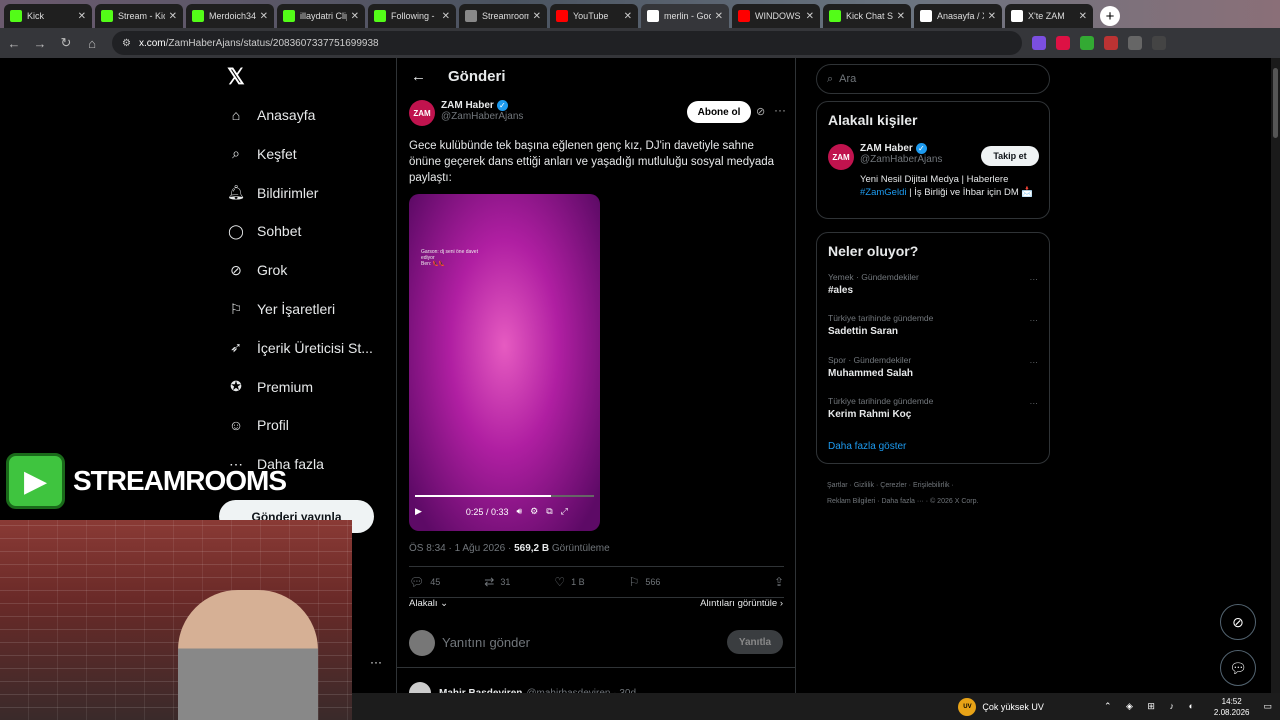  I want to click on forward-icon: →, so click(40, 43).